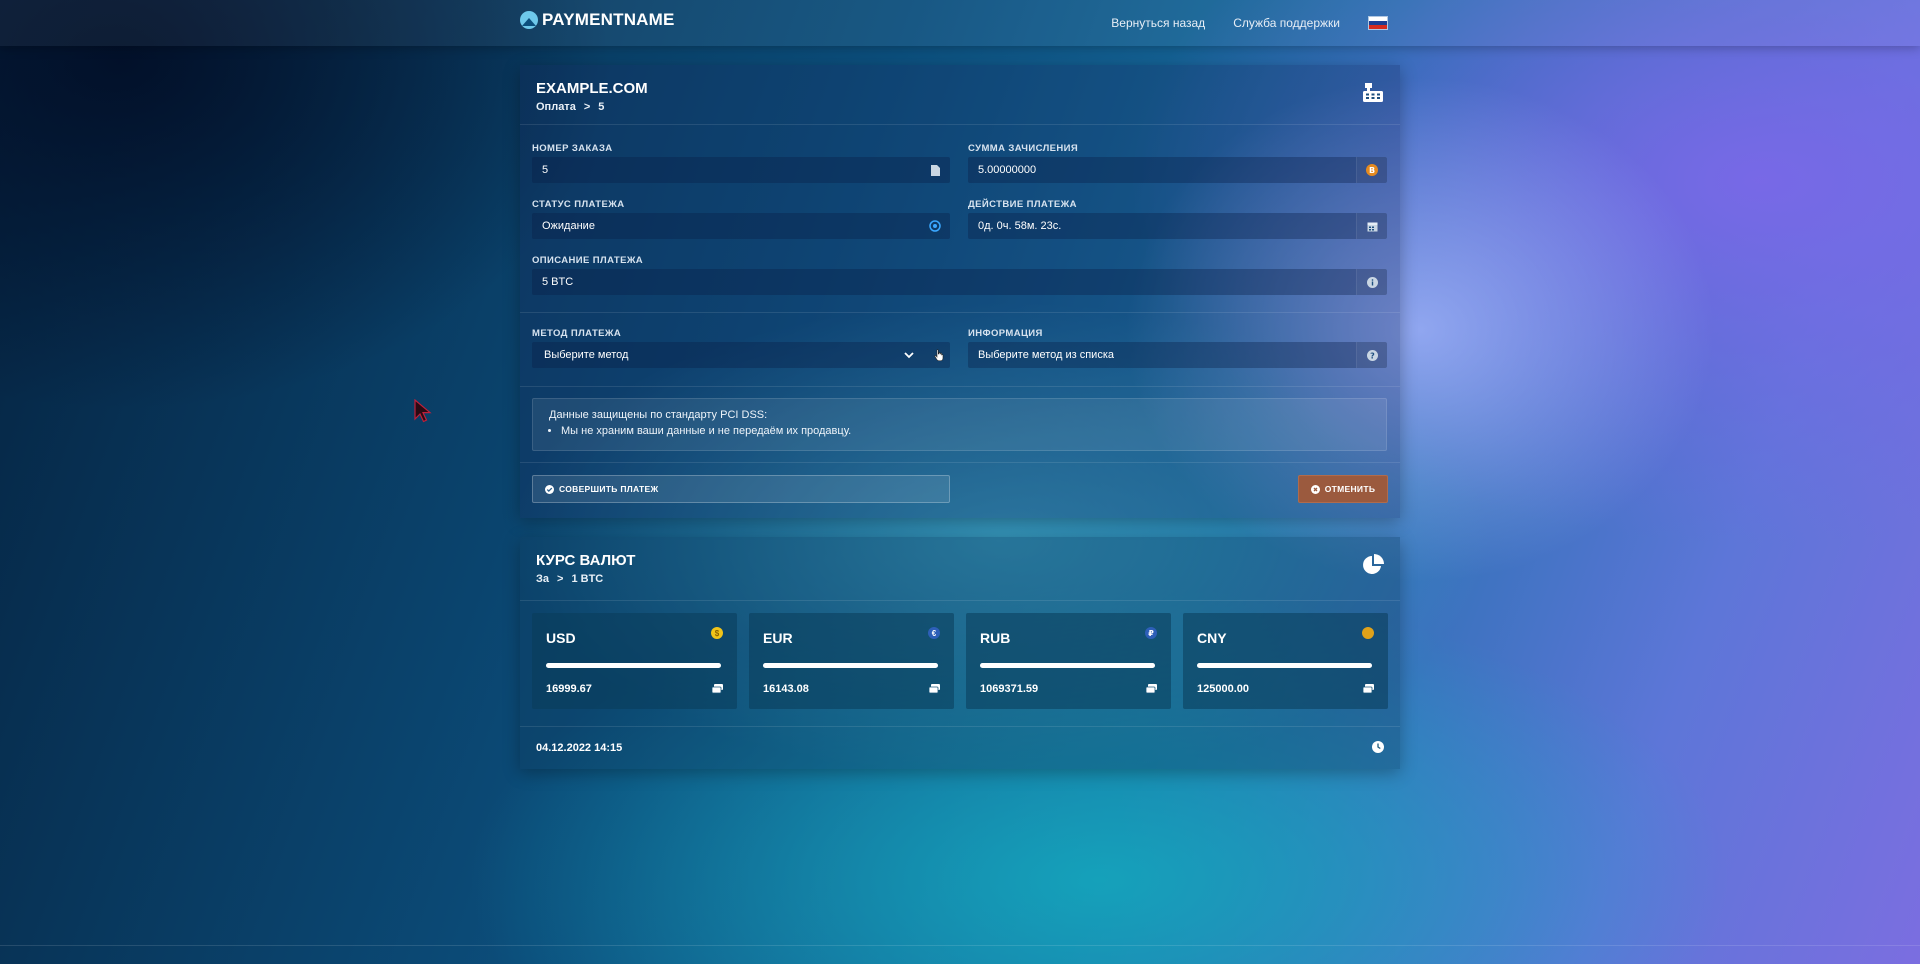  Describe the element at coordinates (558, 282) in the screenshot. I see `description-value: 5 BTC` at that location.